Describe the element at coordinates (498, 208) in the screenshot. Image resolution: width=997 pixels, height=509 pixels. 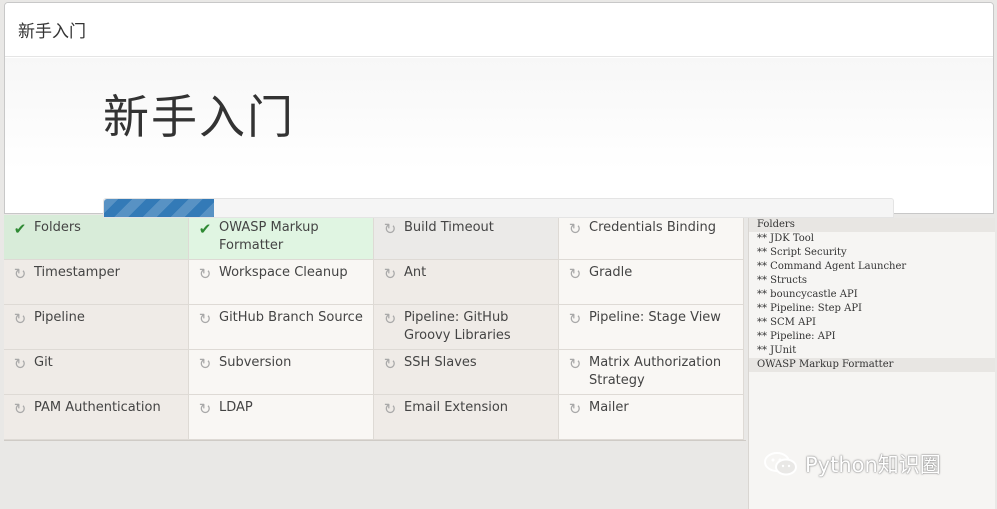
I see `install-progress-bar` at that location.